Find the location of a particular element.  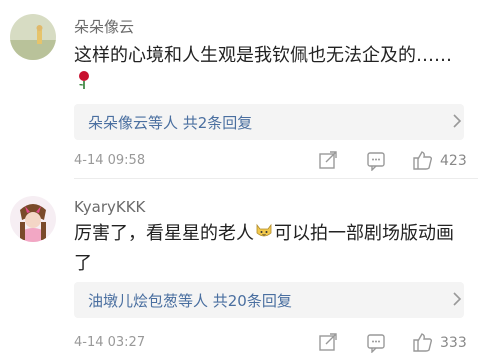

reply-summary: 油墩儿烩包葱等人 共20条回复 is located at coordinates (190, 300).